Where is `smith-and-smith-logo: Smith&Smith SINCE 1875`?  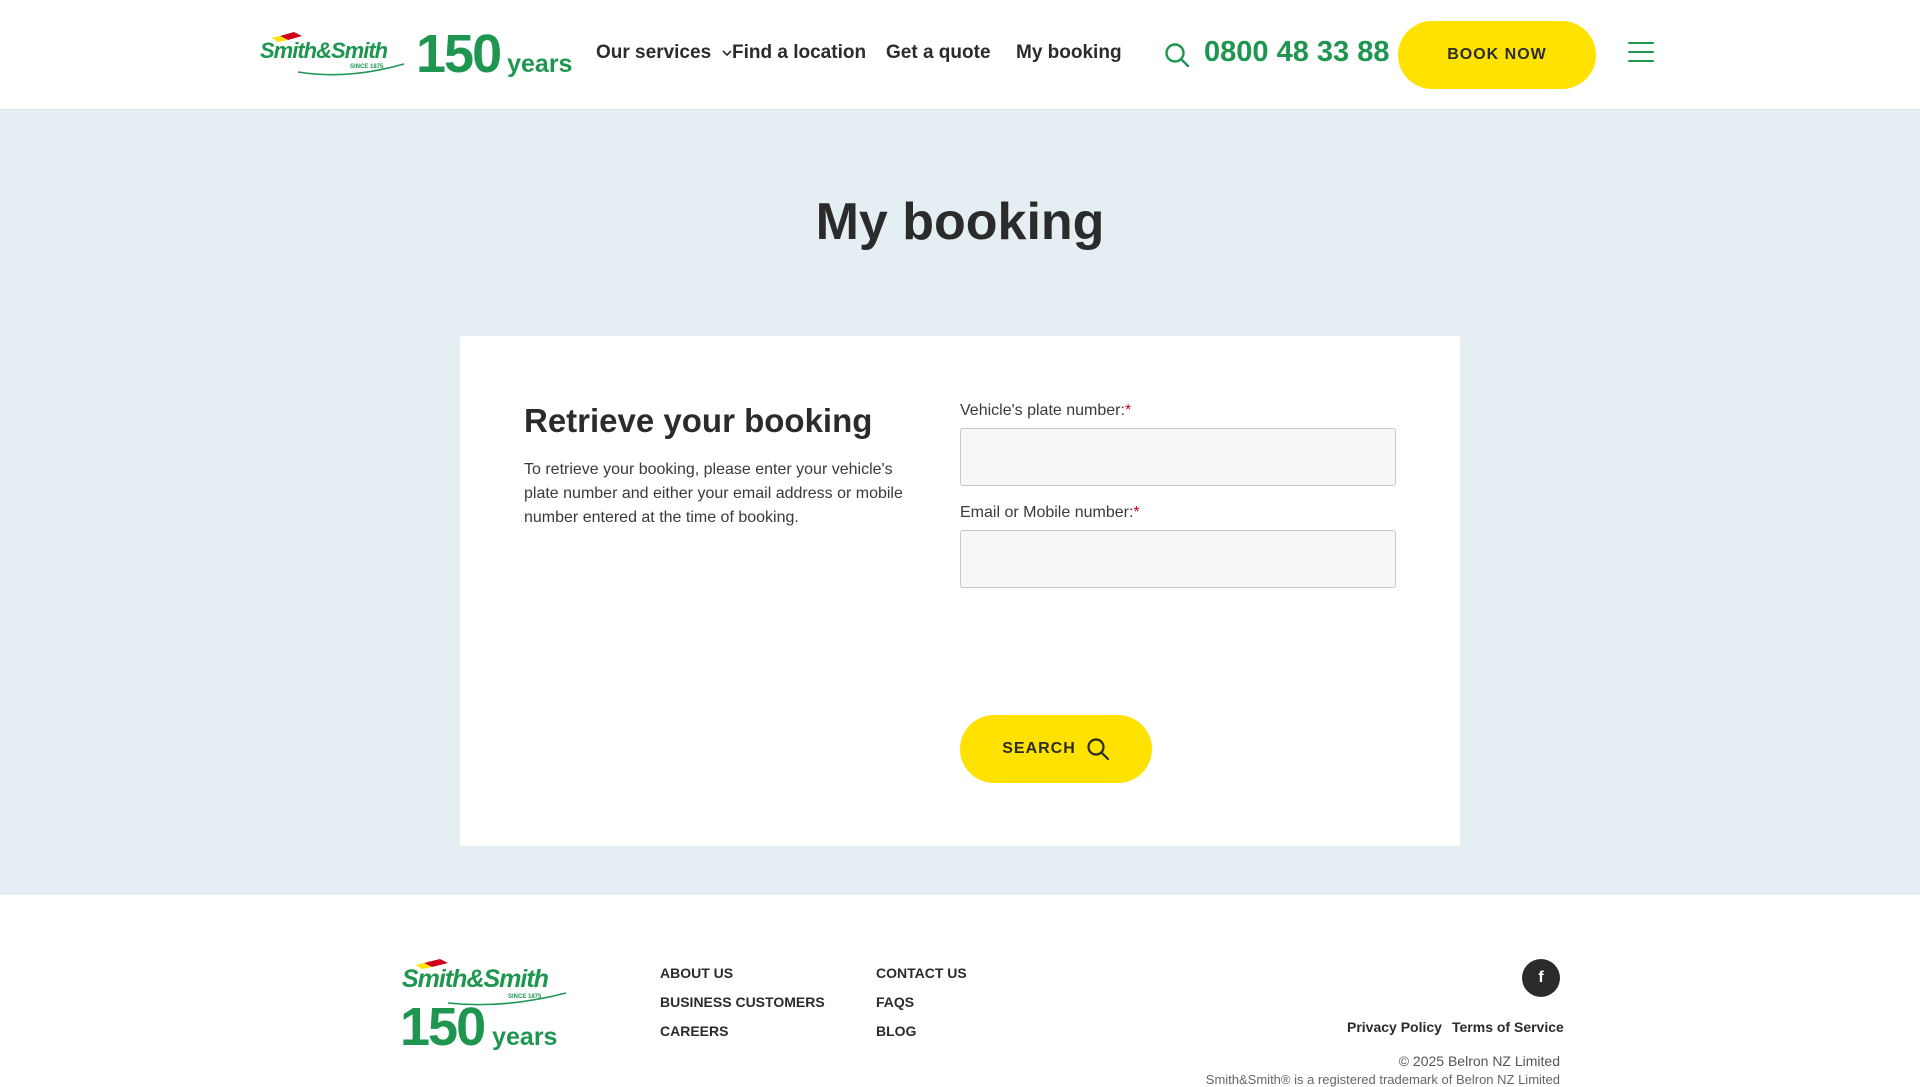
smith-and-smith-logo: Smith&Smith SINCE 1875 is located at coordinates (333, 55).